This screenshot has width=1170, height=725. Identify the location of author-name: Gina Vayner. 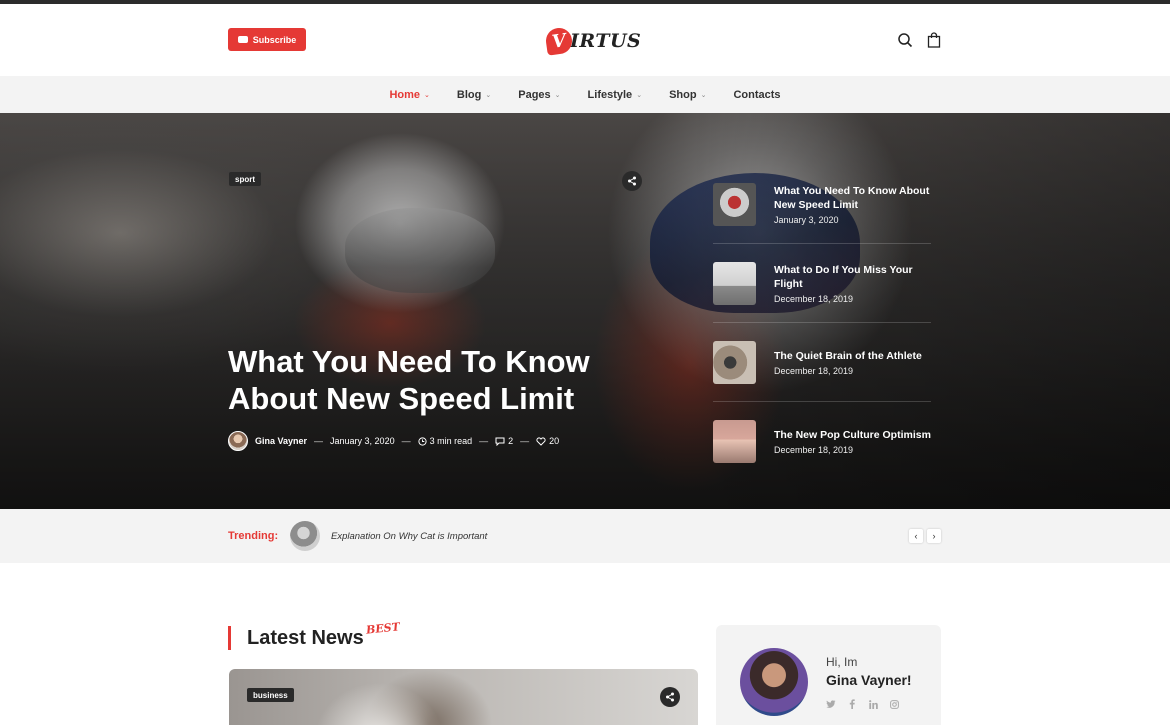
(281, 441).